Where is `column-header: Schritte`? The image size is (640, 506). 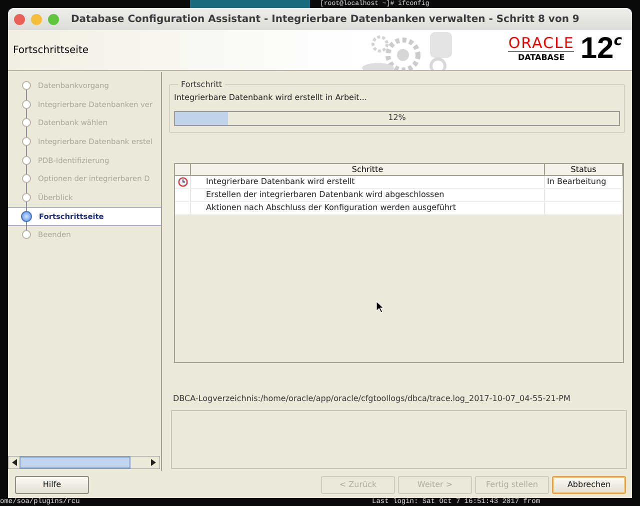 column-header: Schritte is located at coordinates (368, 170).